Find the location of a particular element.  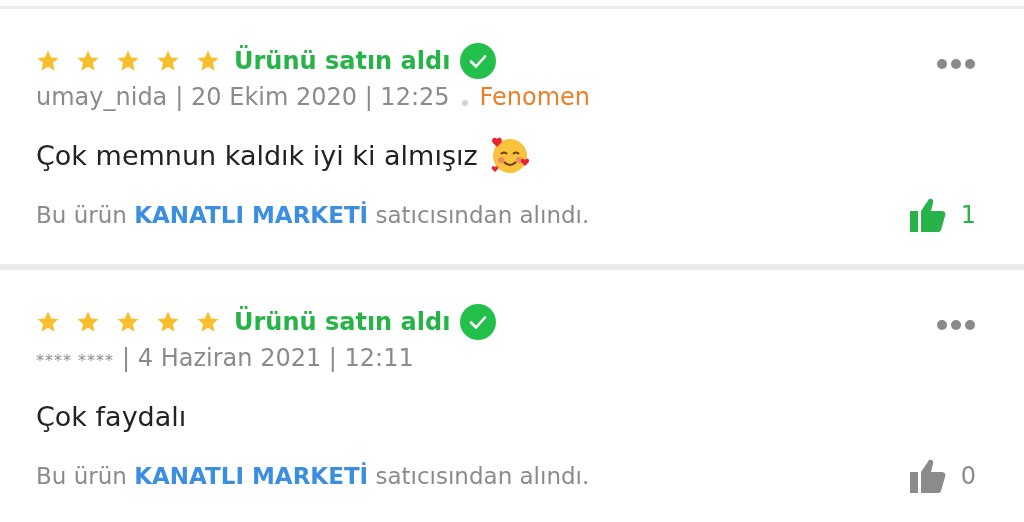

like-count: 0 is located at coordinates (968, 476).